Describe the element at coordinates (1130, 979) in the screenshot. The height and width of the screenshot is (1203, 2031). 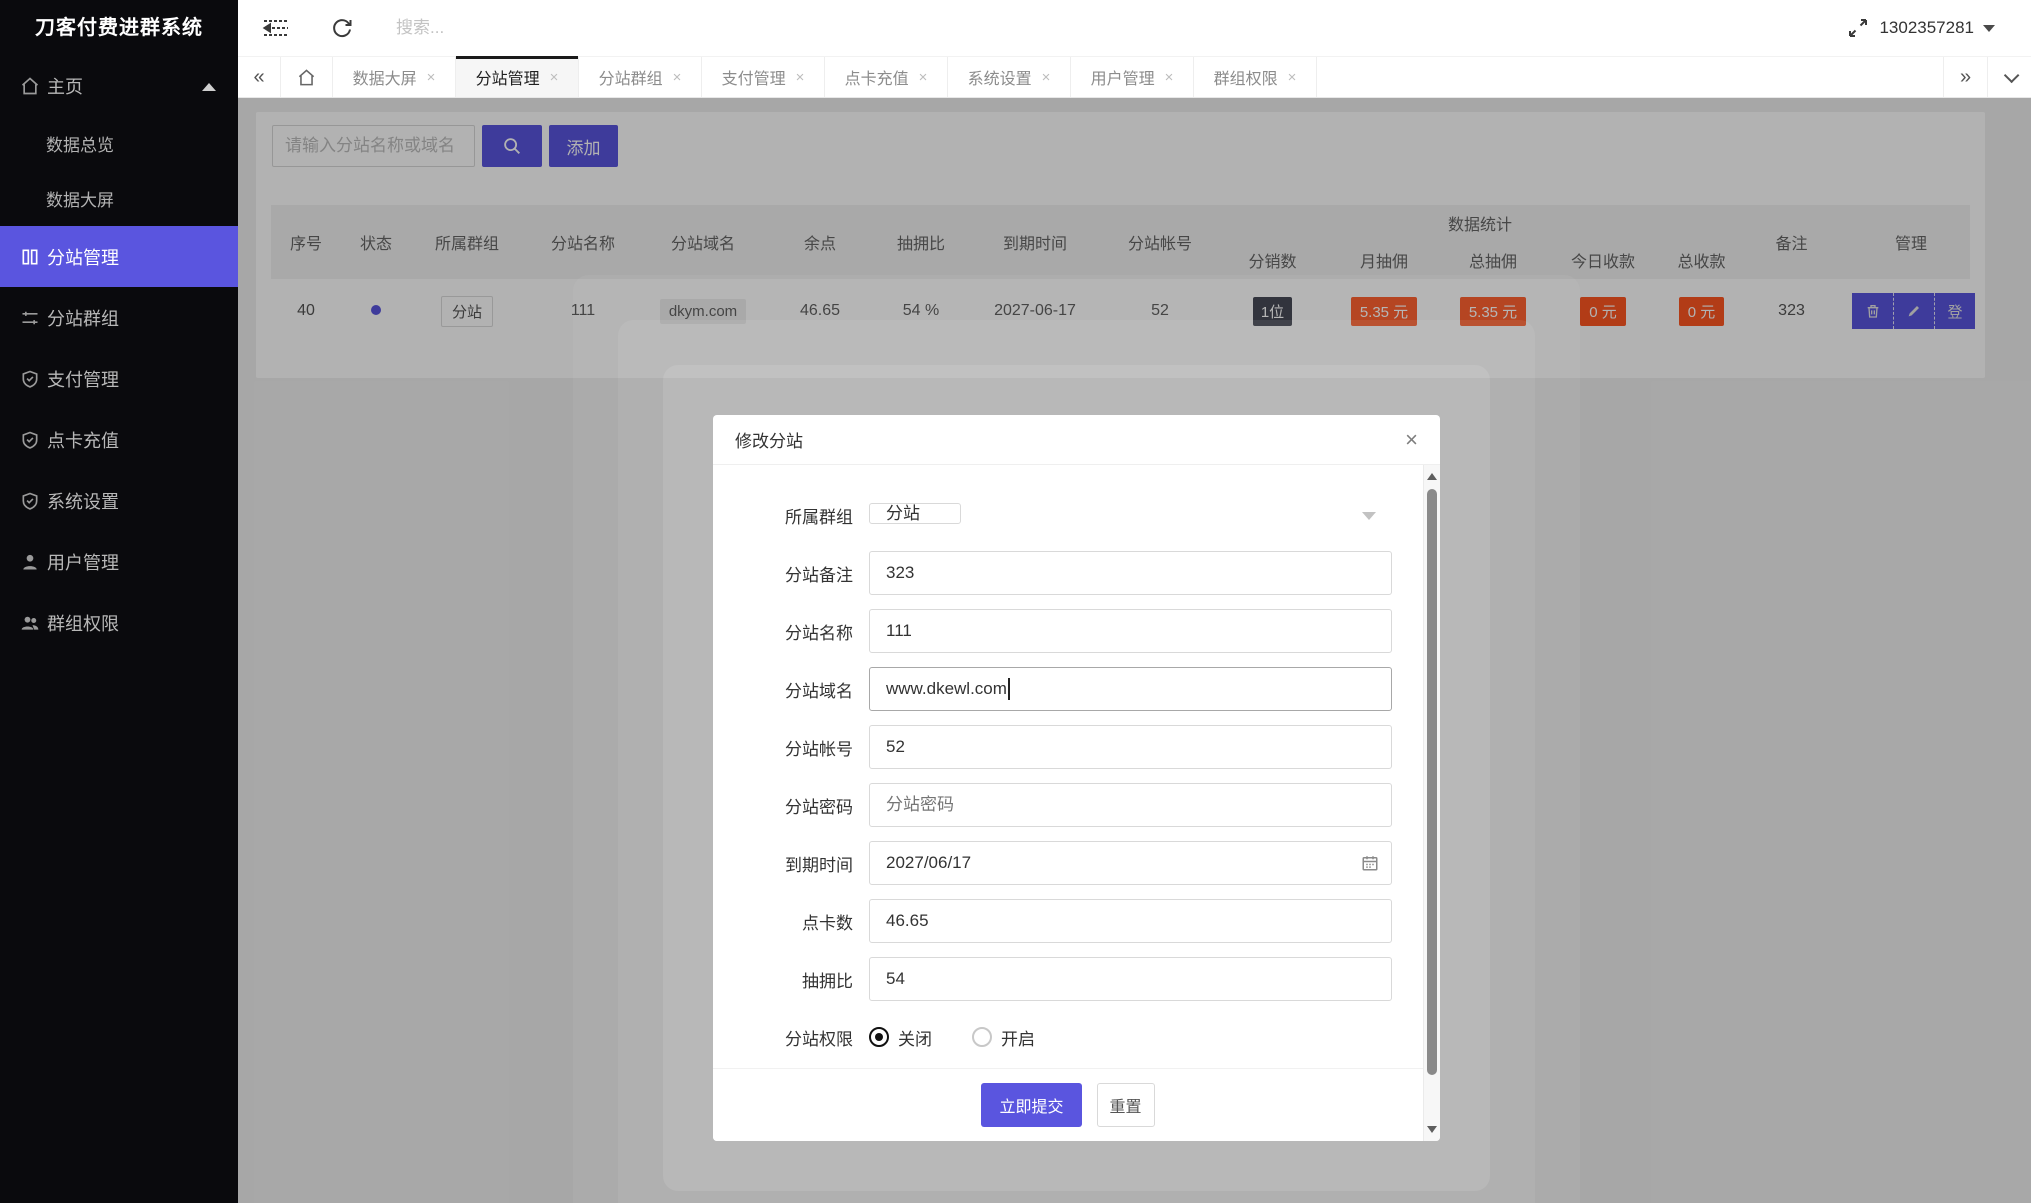
I see `commission-field` at that location.